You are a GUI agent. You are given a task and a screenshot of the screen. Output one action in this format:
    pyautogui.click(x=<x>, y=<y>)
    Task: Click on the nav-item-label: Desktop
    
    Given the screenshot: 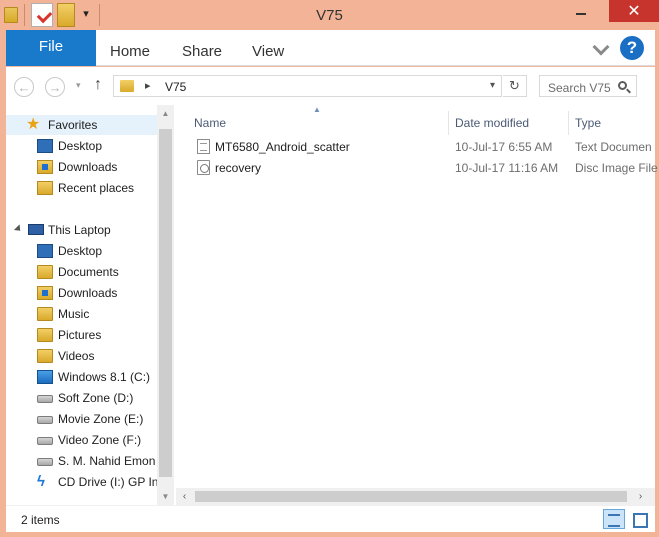 What is the action you would take?
    pyautogui.click(x=80, y=251)
    